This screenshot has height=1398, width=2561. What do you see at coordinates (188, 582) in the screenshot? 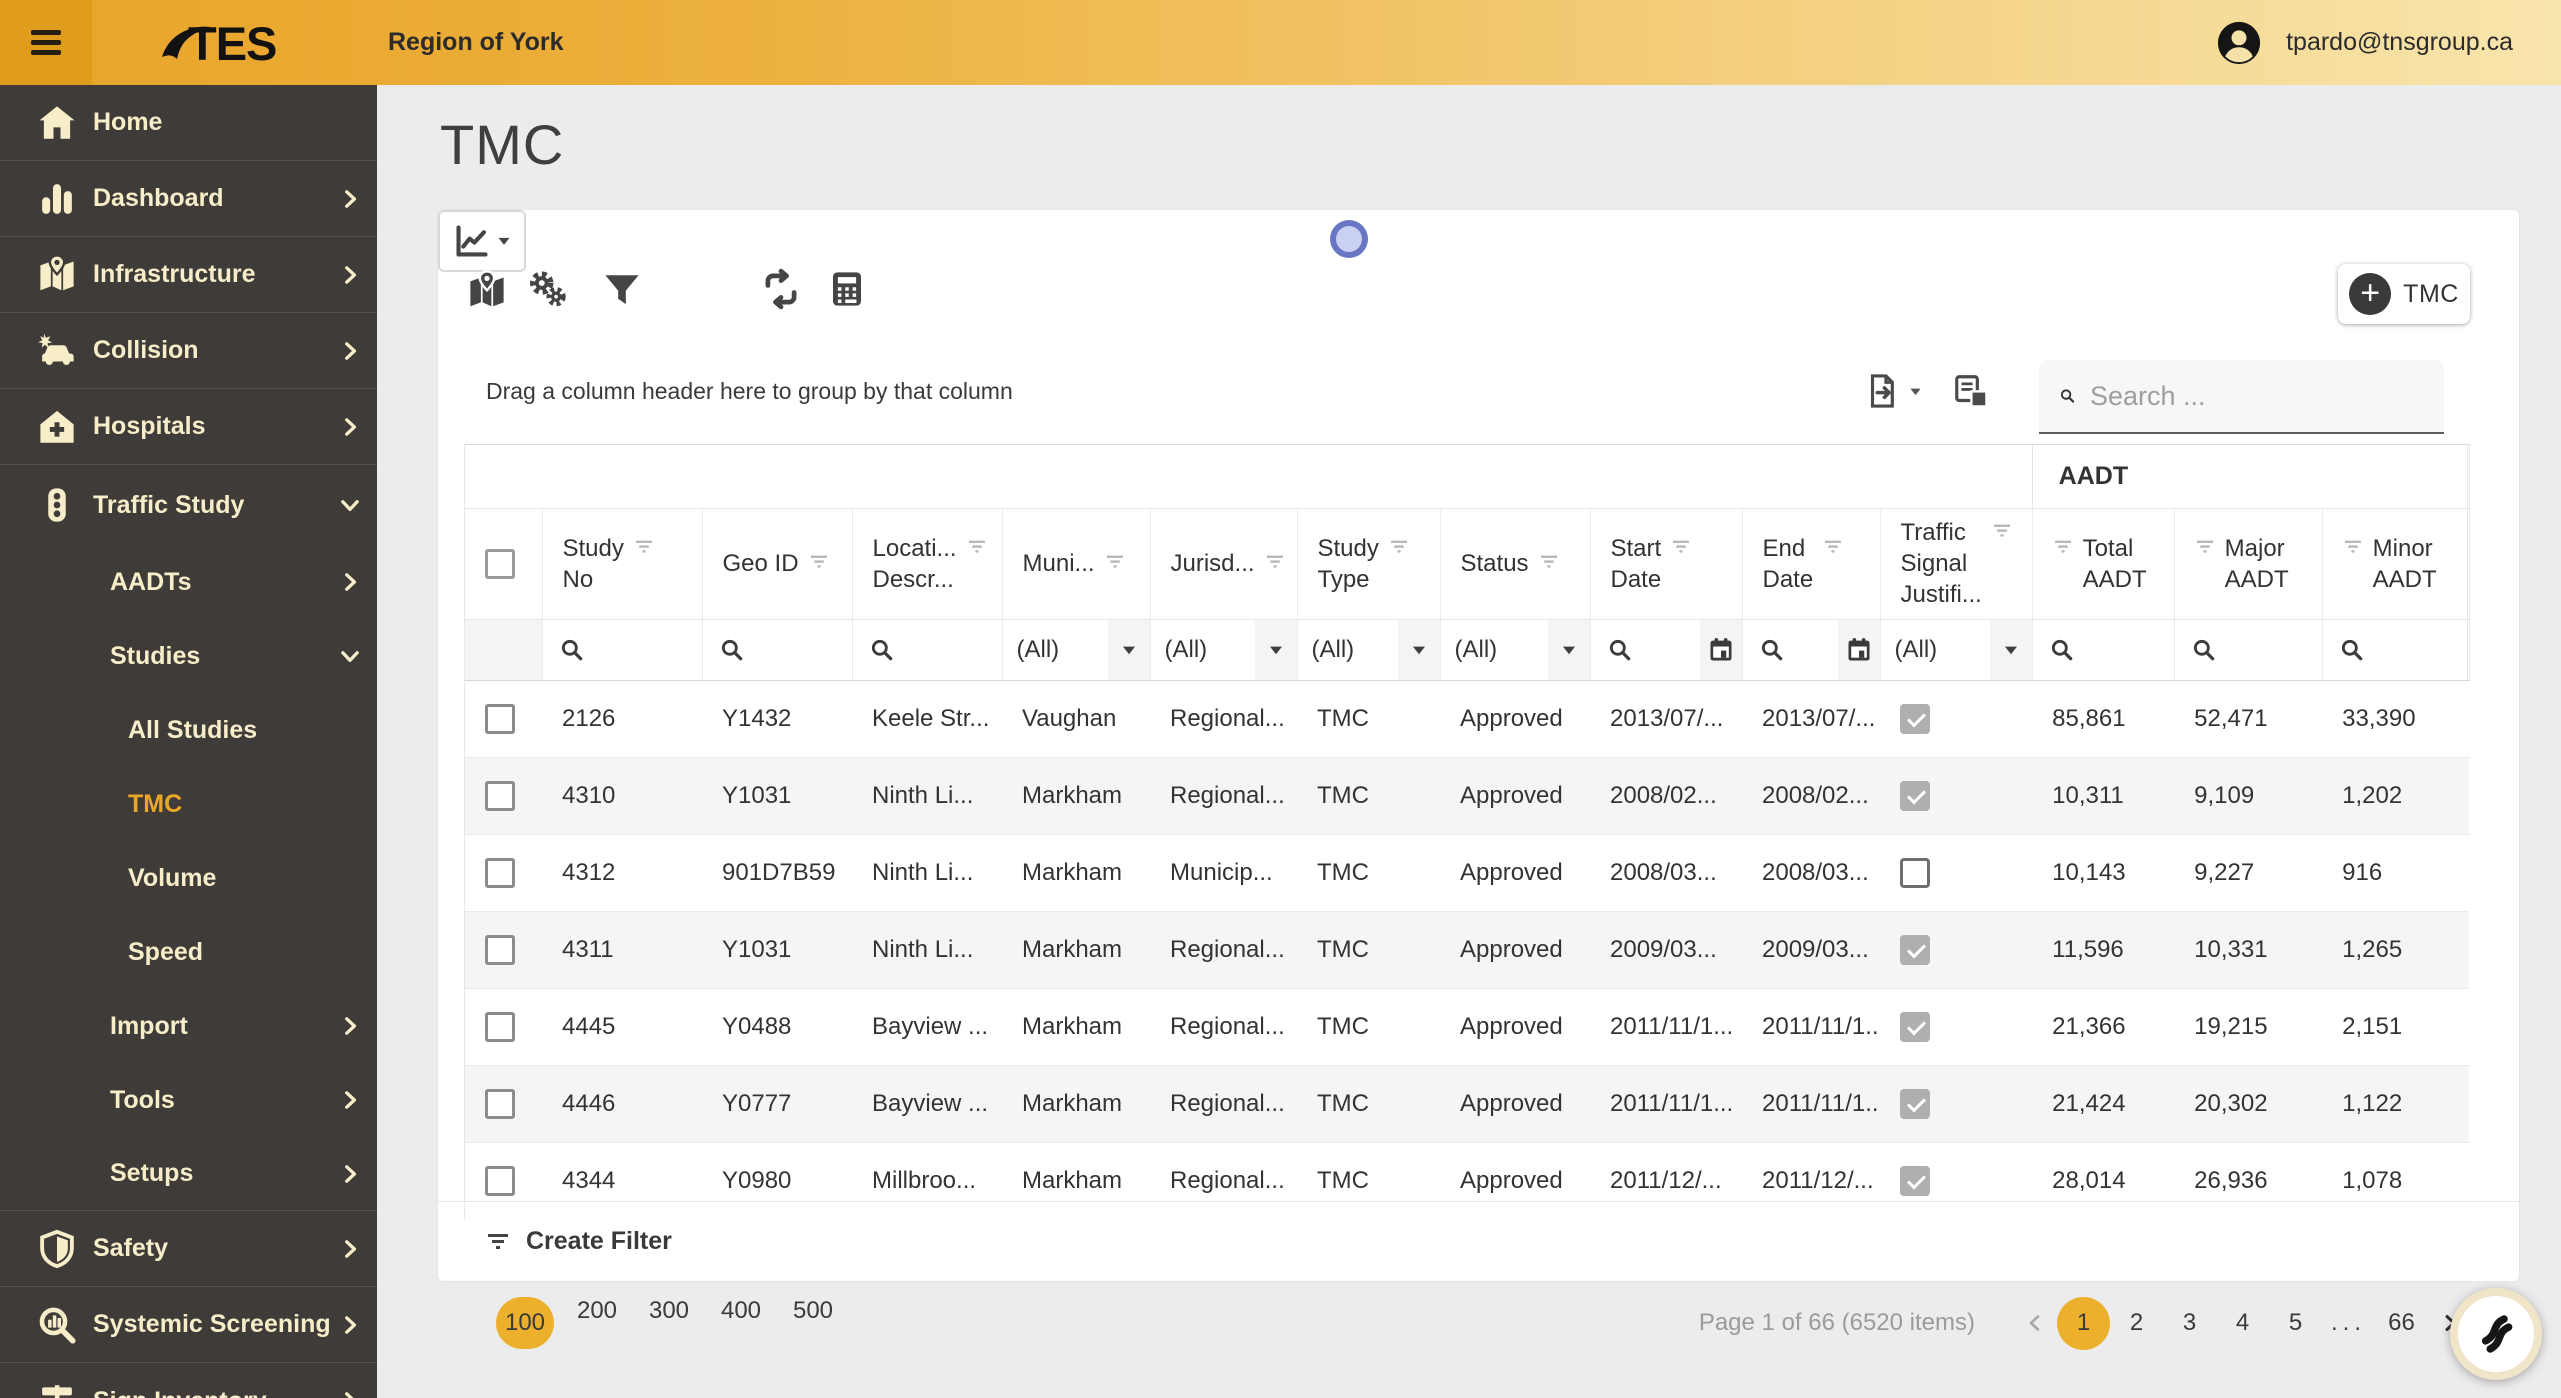
I see `sidebar-item-aadts: AADTs` at bounding box center [188, 582].